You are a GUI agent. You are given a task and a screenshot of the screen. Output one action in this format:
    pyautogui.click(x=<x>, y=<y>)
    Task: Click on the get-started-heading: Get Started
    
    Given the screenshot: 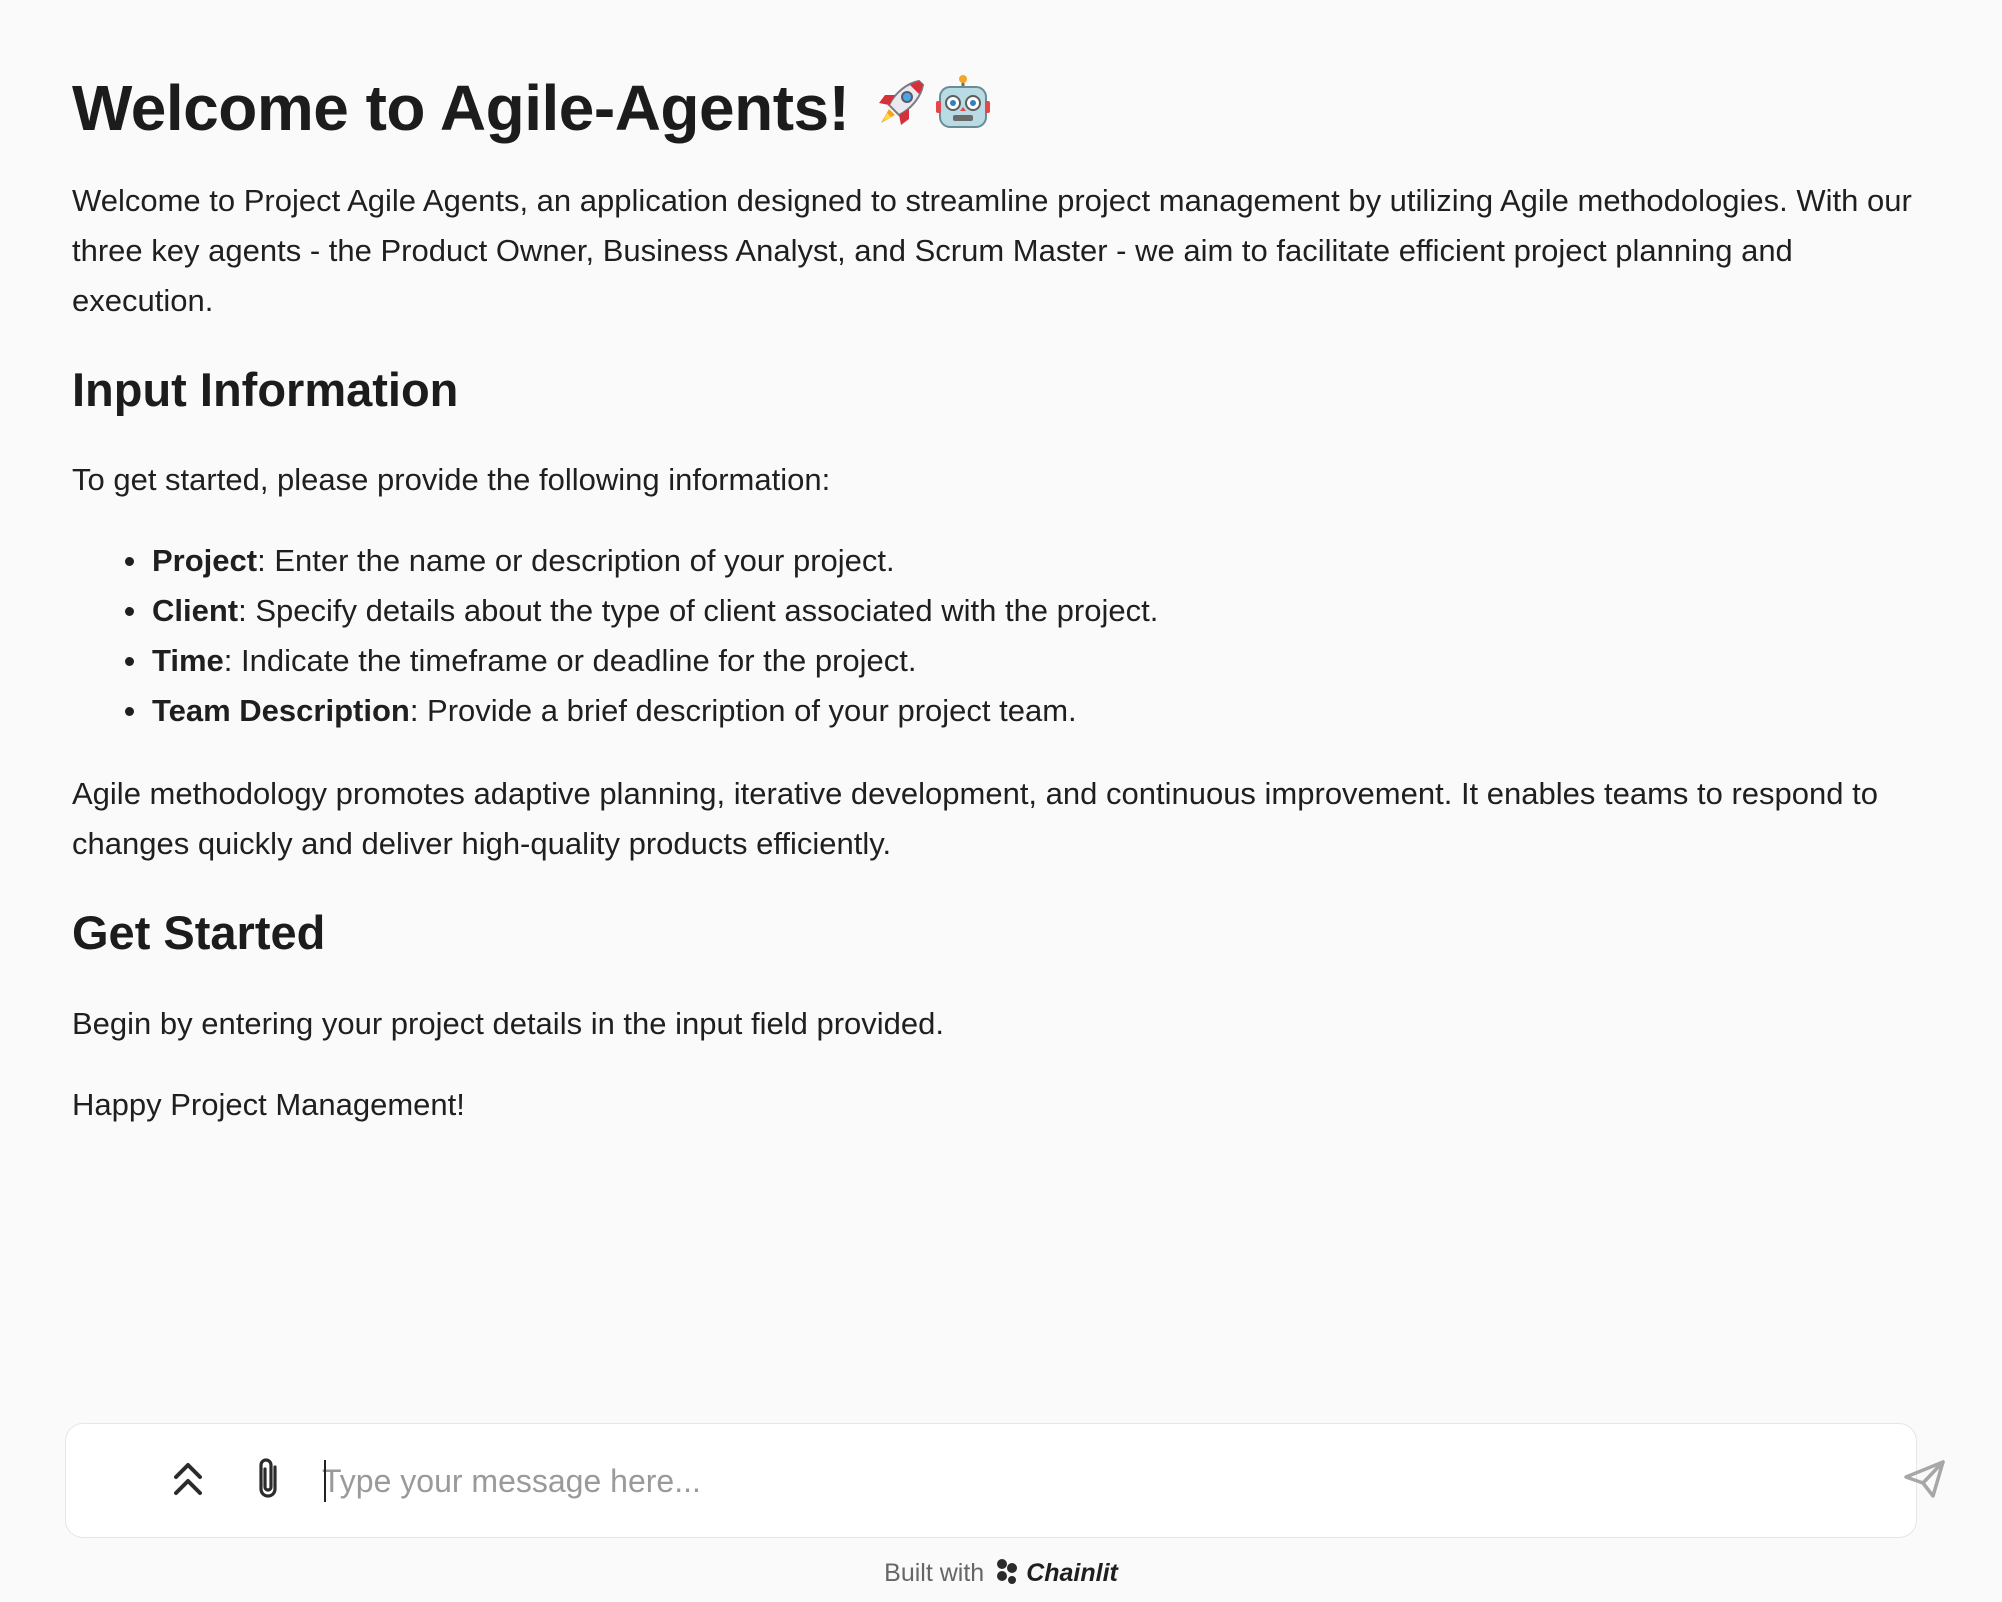 What is the action you would take?
    pyautogui.click(x=199, y=932)
    